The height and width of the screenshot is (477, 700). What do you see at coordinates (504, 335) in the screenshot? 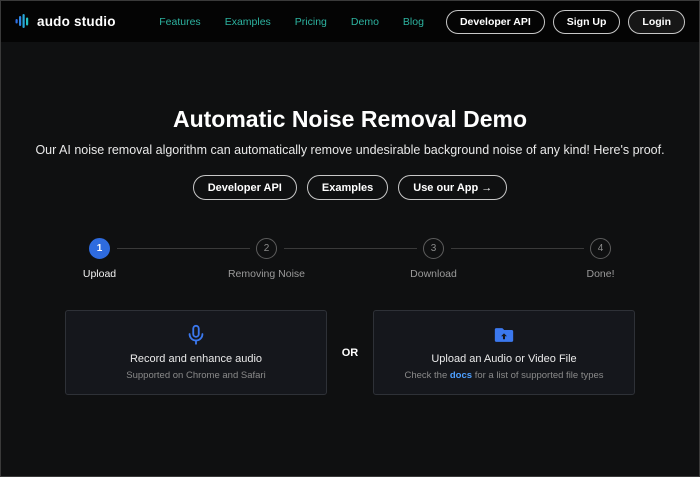
I see `folder-upload-icon` at bounding box center [504, 335].